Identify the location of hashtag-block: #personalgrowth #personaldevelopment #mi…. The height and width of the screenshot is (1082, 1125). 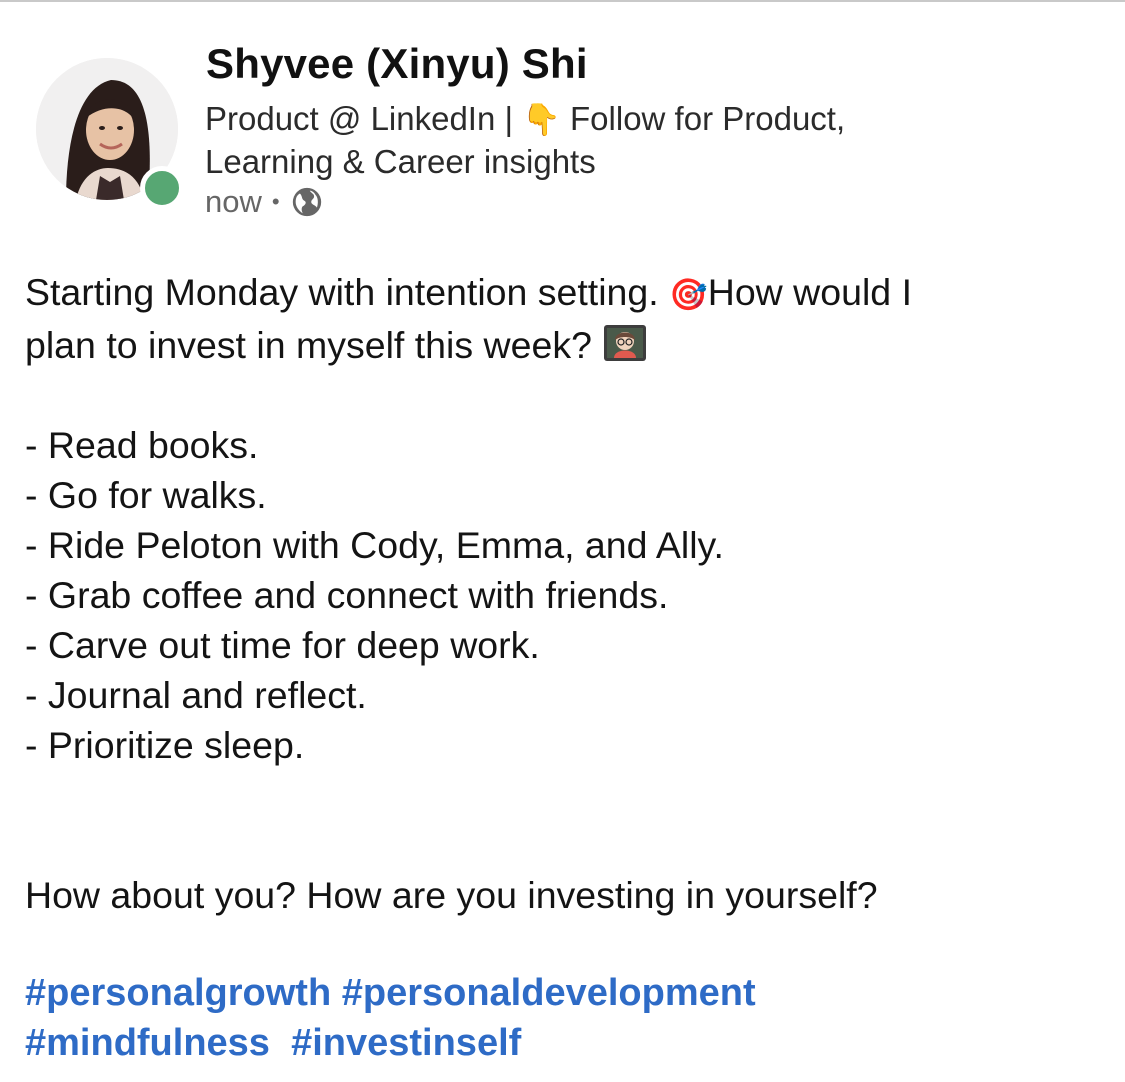
(567, 1018).